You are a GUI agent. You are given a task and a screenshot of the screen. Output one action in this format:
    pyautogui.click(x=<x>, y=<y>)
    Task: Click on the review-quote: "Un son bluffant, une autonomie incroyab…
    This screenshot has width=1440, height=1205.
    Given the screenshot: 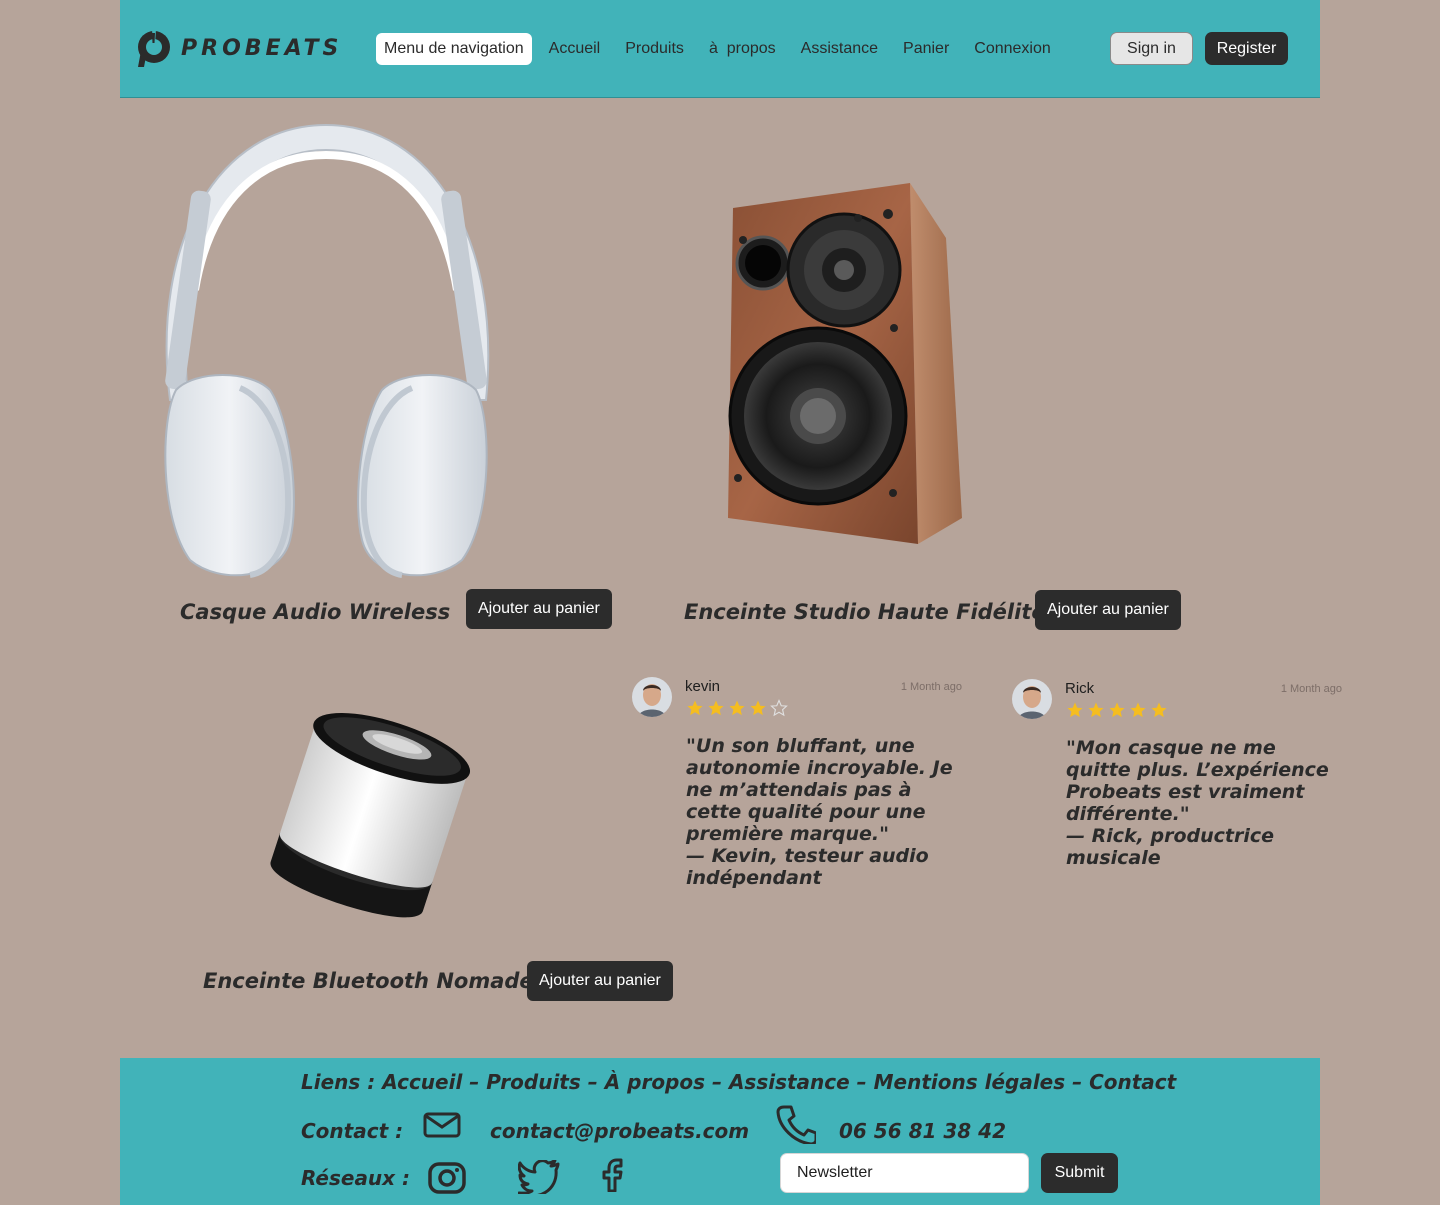 What is the action you would take?
    pyautogui.click(x=819, y=812)
    